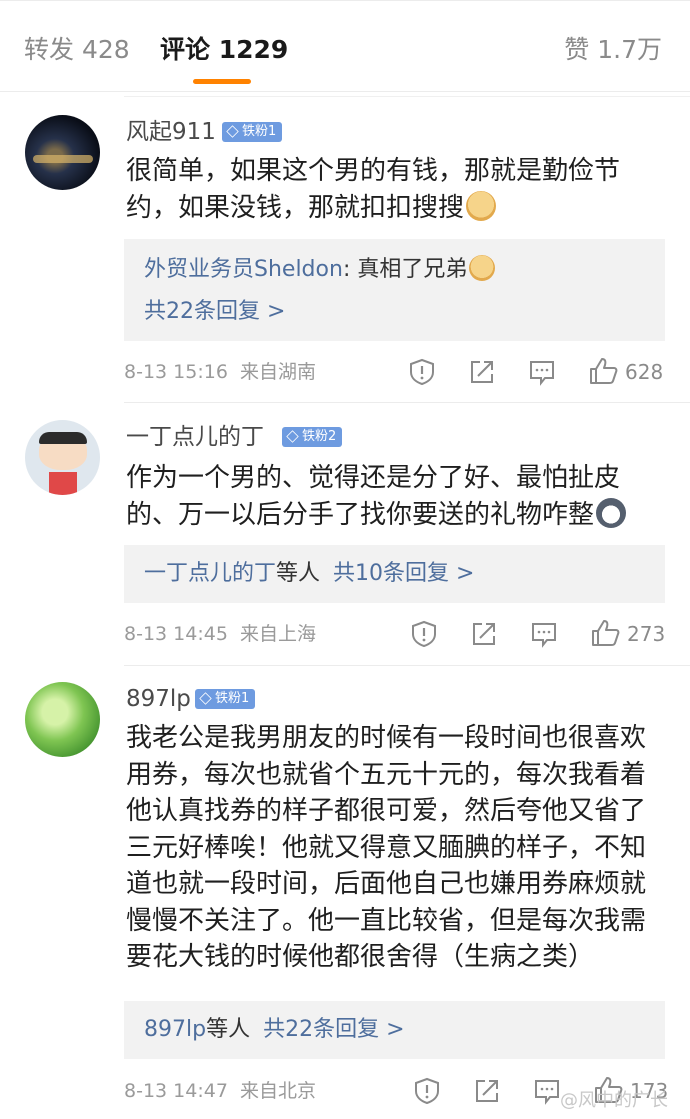 This screenshot has height=1119, width=690. I want to click on husky-emoji-icon, so click(611, 512).